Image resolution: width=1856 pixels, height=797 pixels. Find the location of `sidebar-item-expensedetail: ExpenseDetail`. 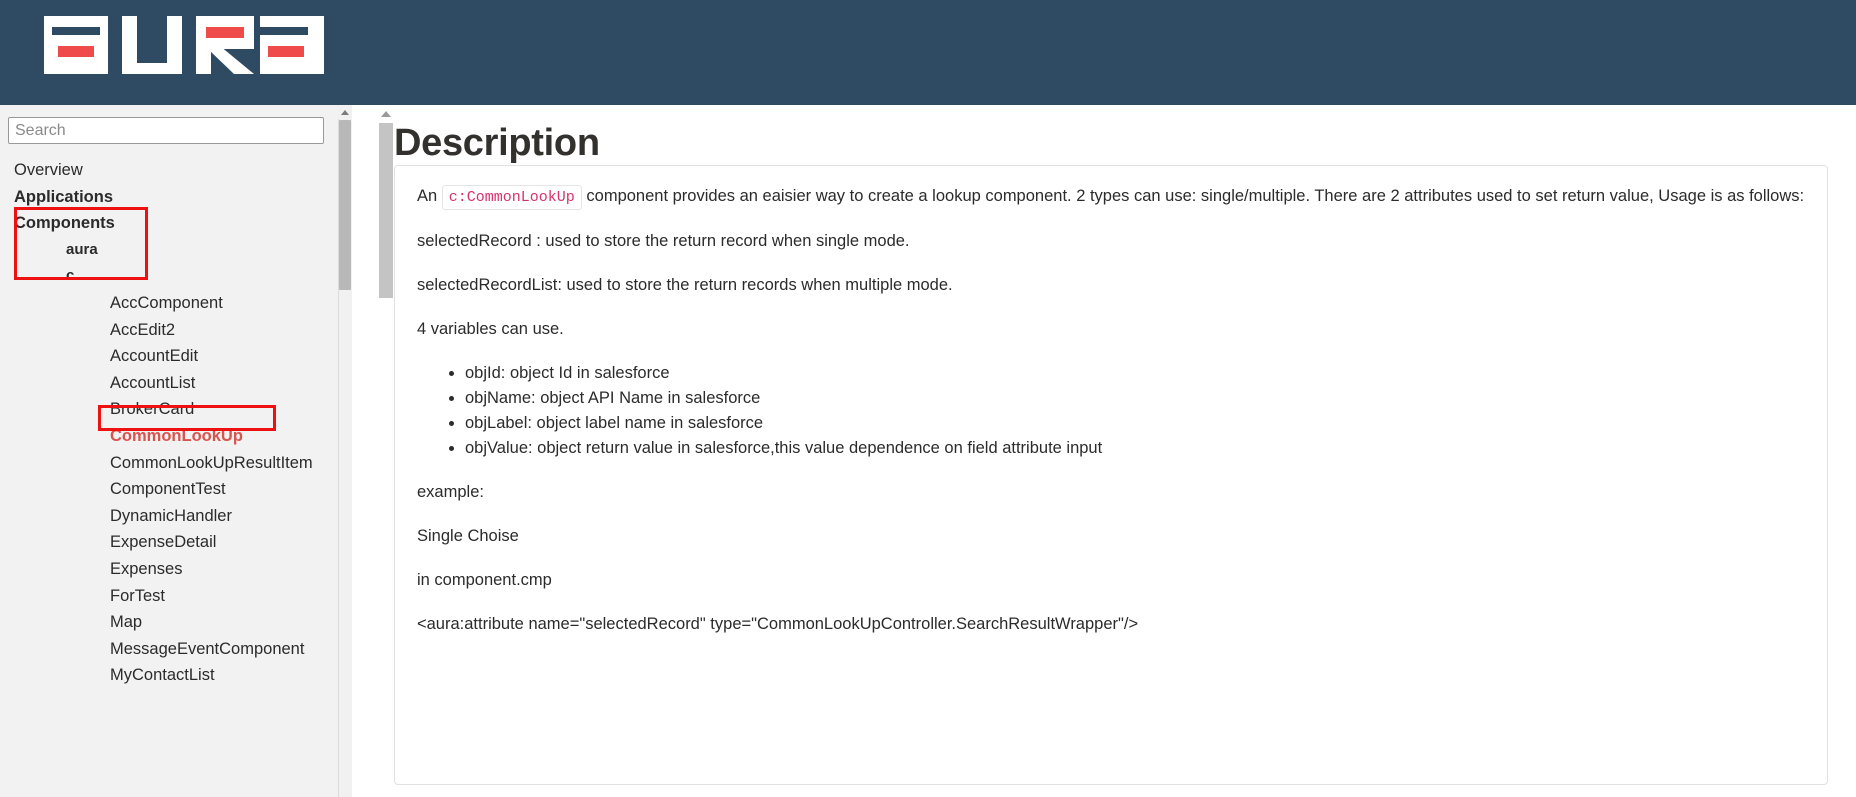

sidebar-item-expensedetail: ExpenseDetail is located at coordinates (176, 542).